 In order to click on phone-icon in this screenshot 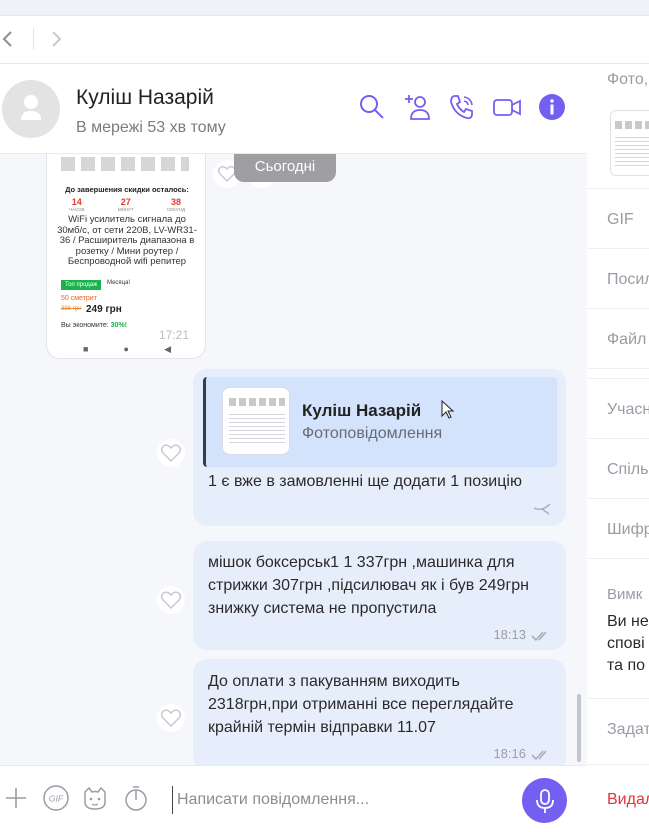, I will do `click(462, 107)`.